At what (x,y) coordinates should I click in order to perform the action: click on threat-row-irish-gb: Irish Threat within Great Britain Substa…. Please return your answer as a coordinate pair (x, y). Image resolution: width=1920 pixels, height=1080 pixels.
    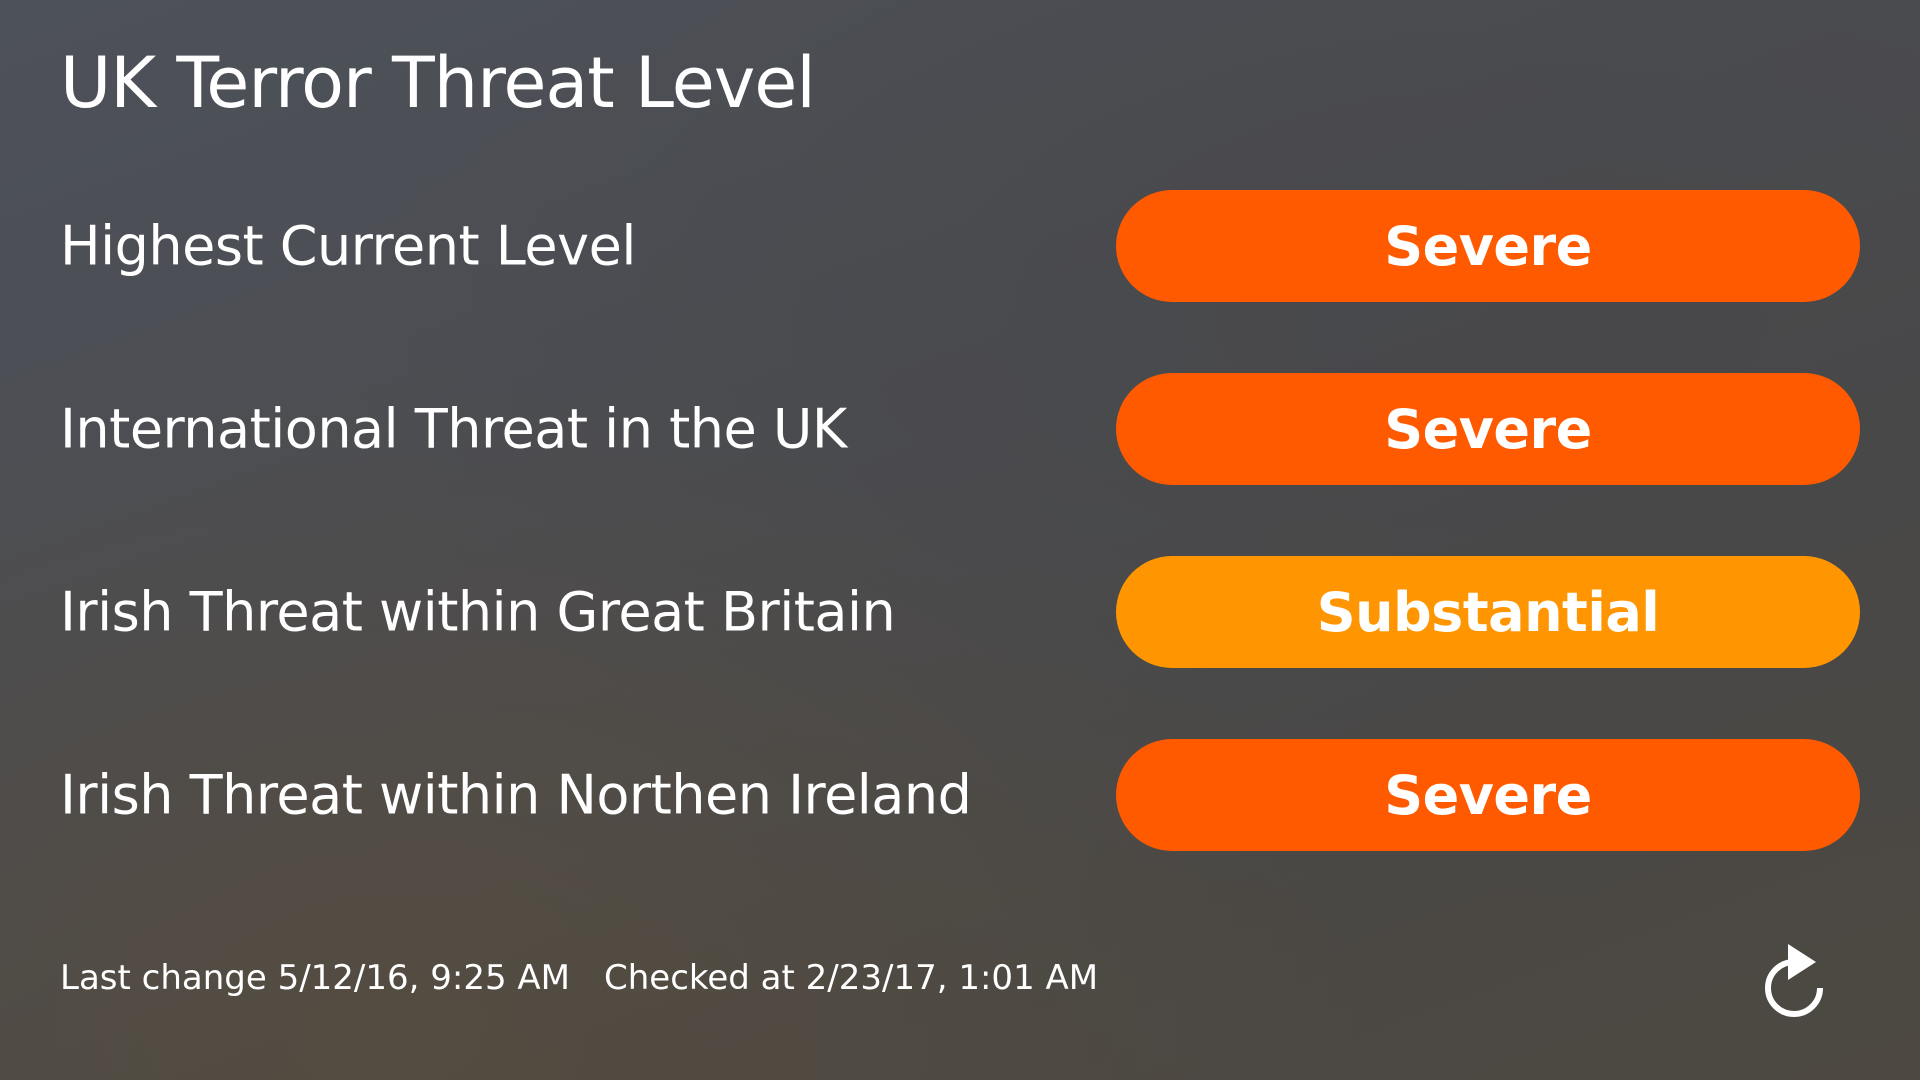
    Looking at the image, I should click on (960, 612).